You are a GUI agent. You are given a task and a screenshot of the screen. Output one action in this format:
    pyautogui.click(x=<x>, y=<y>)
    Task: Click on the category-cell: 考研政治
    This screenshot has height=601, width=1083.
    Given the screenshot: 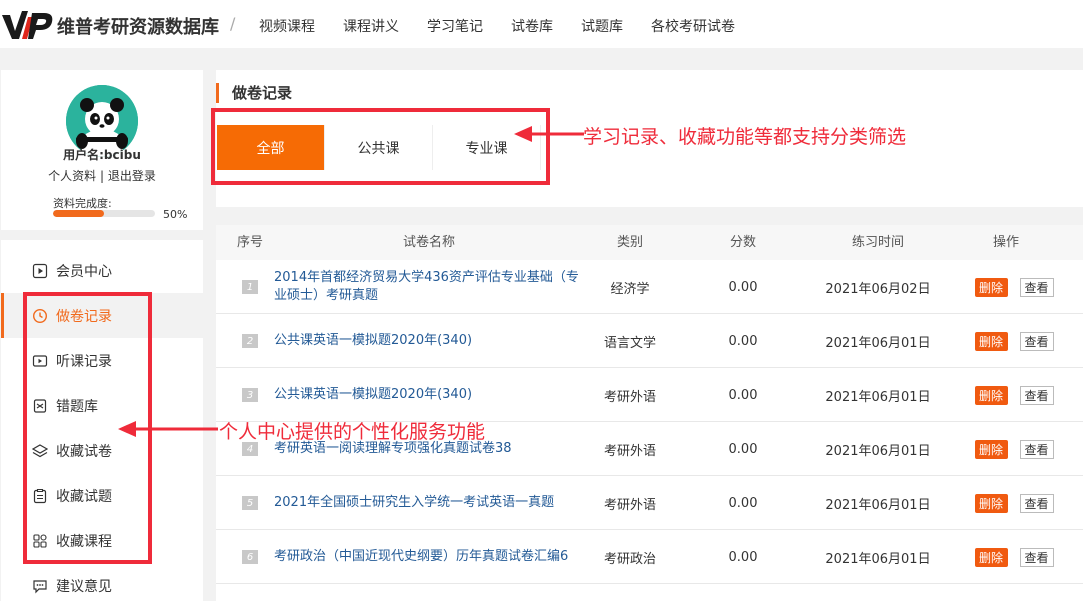 What is the action you would take?
    pyautogui.click(x=629, y=559)
    